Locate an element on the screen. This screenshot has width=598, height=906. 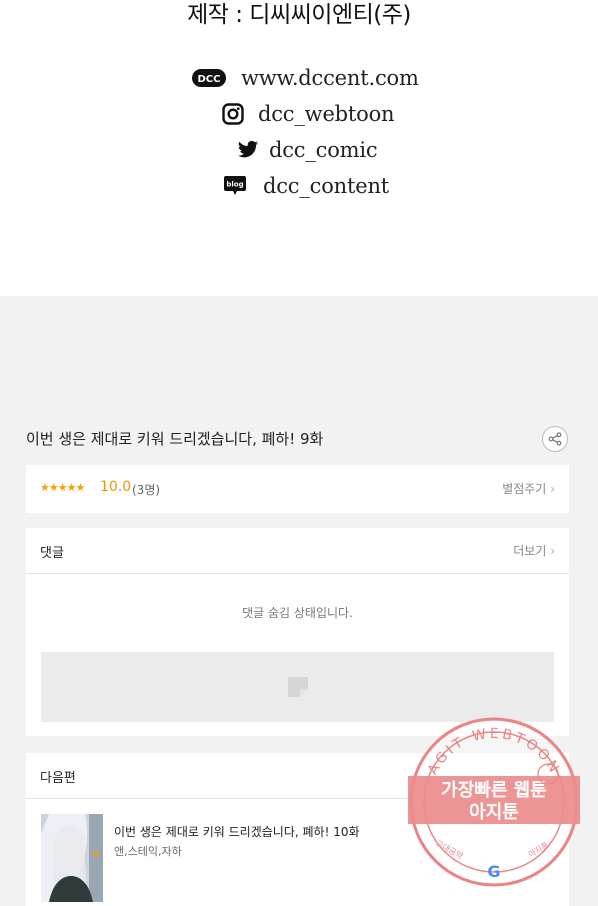
svg-text: DCC is located at coordinates (209, 79).